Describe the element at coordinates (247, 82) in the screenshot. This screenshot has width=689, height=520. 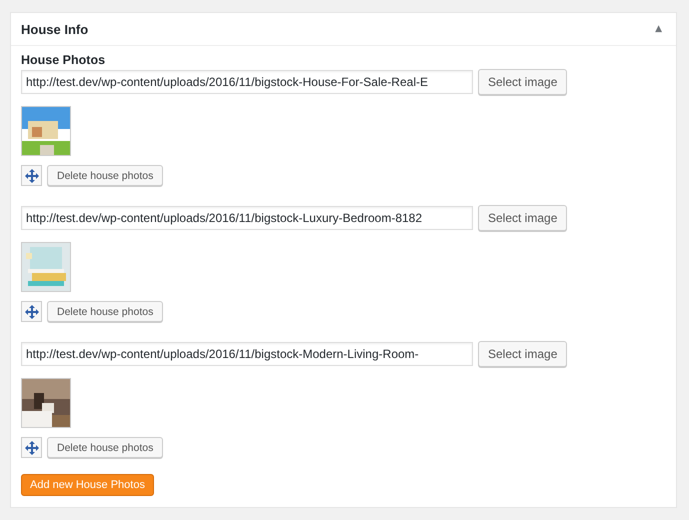
I see `input-field: http://test.dev/wp-content/uploads/2016/11/bigstock-House-For-Sale-Real-E` at that location.